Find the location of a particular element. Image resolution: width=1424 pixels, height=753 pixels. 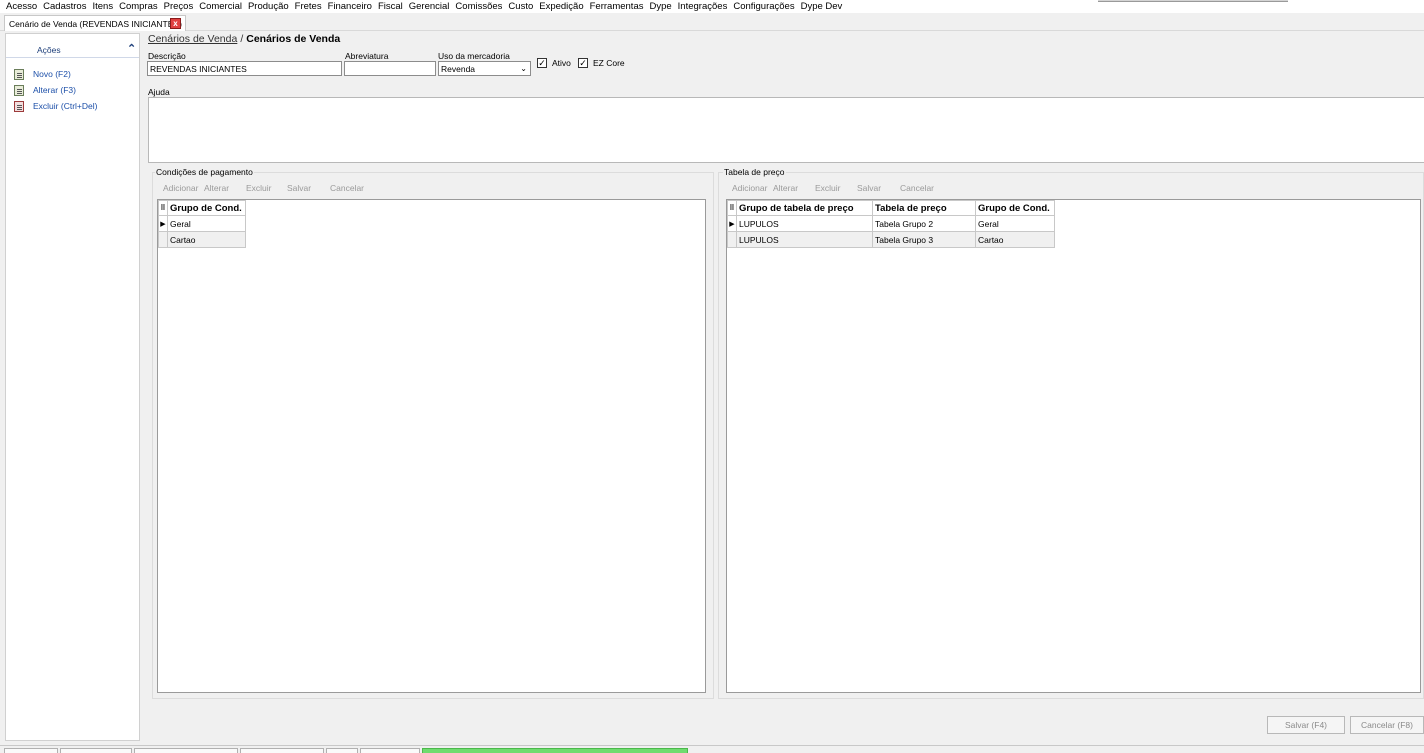

menu-item-15: Dype is located at coordinates (660, 7).